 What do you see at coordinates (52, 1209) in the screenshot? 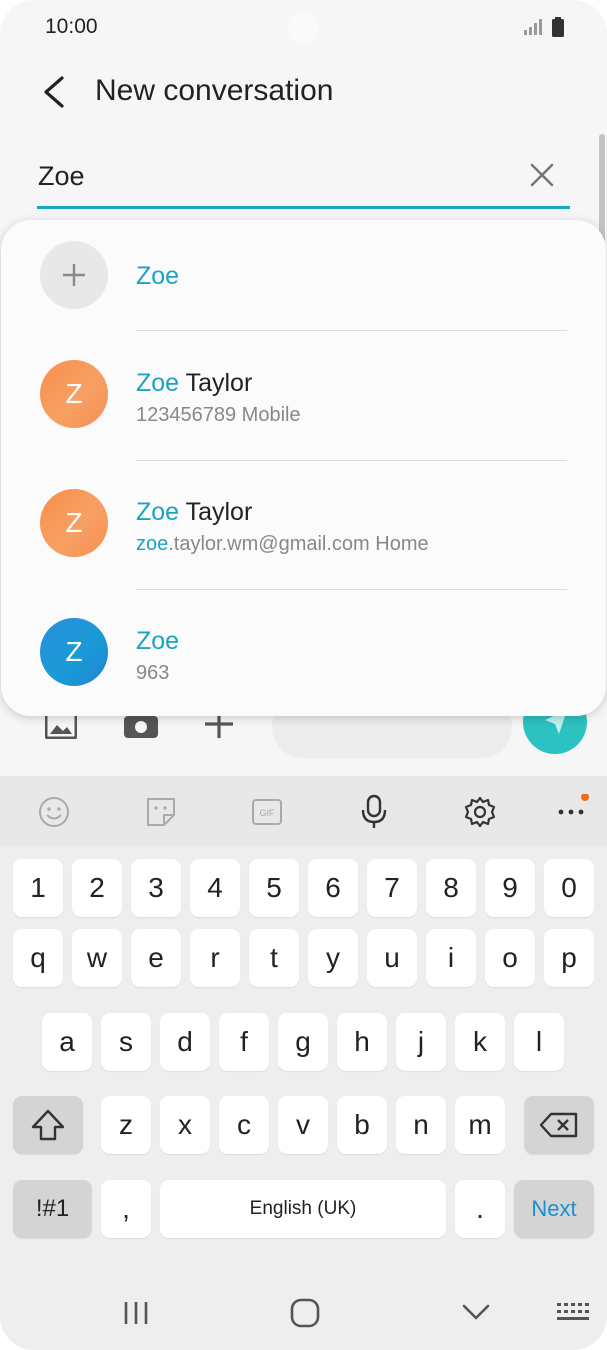
I see `symbols-key: !#1` at bounding box center [52, 1209].